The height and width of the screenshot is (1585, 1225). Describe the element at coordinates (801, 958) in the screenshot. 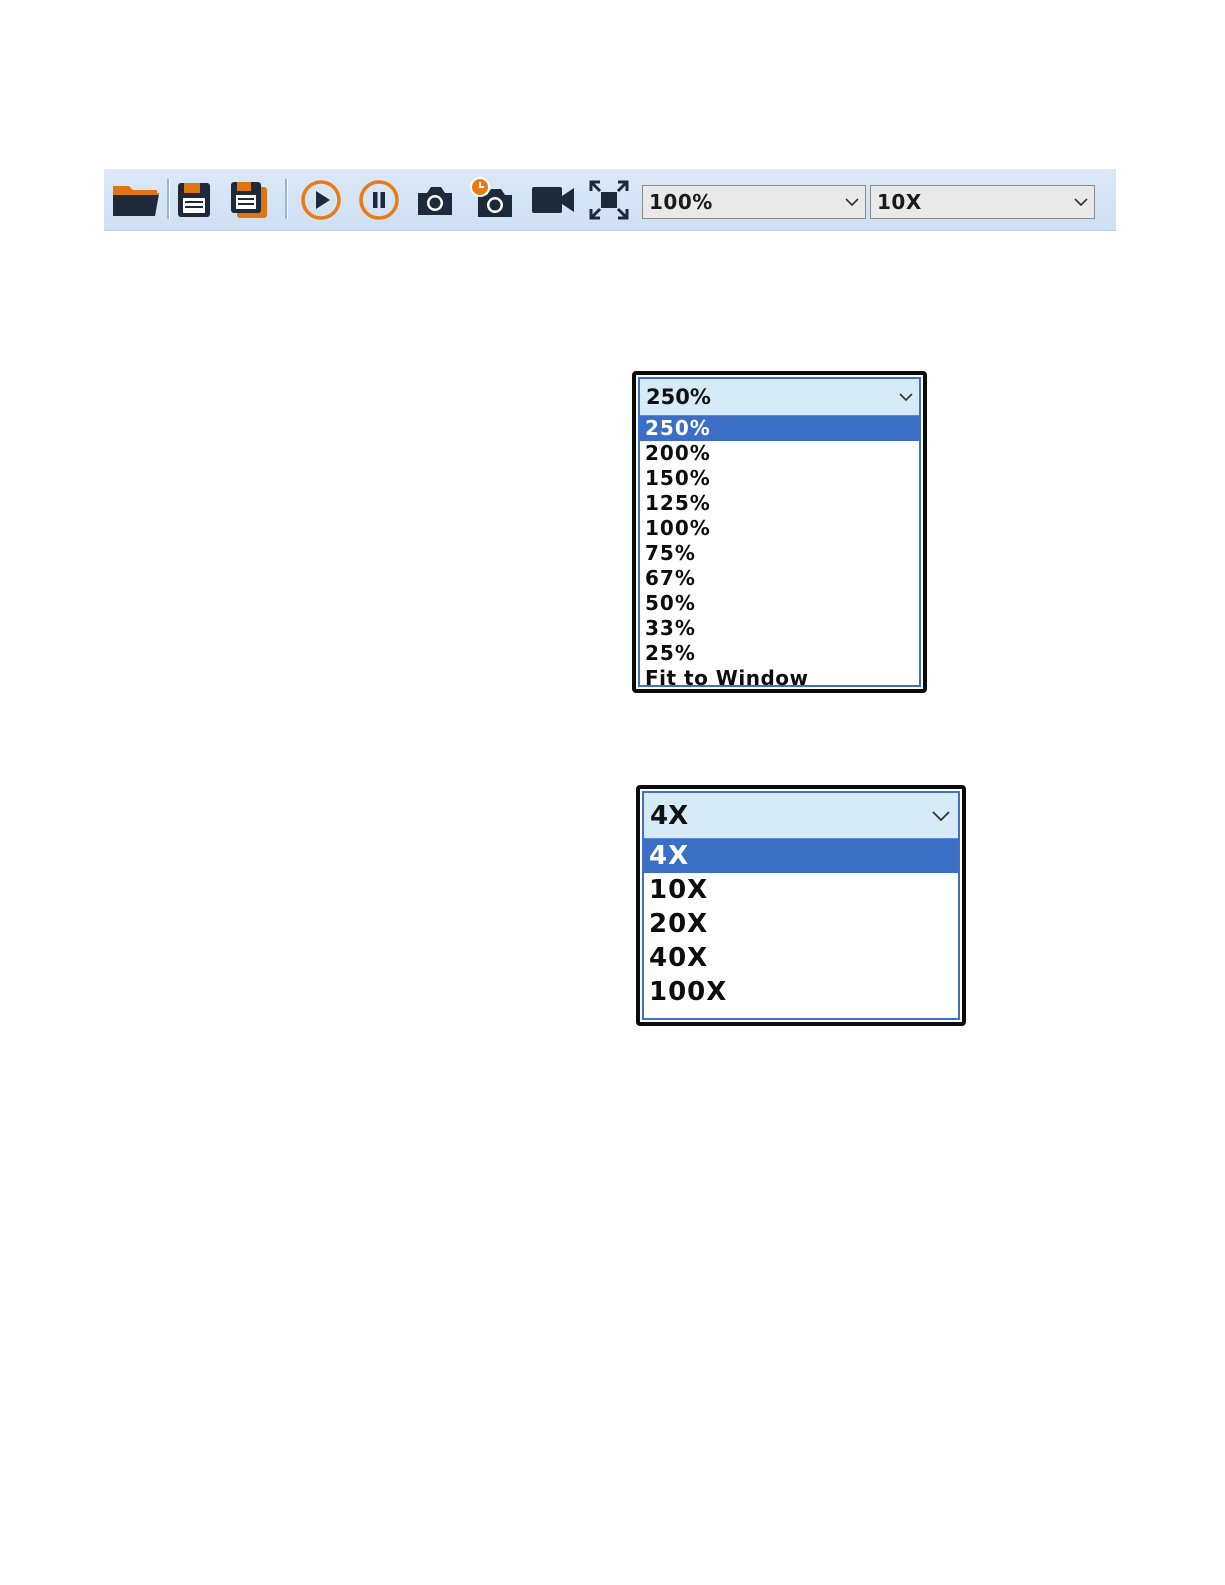

I see `magnification-option: 40X` at that location.